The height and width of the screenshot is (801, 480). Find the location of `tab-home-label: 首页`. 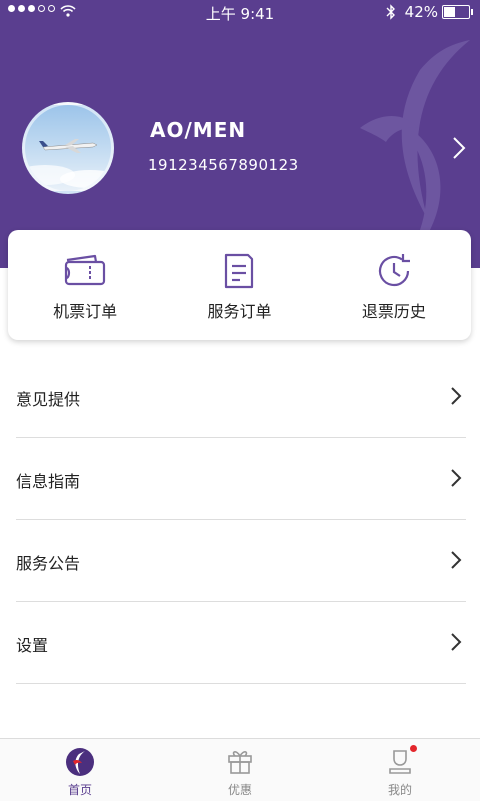

tab-home-label: 首页 is located at coordinates (79, 790).